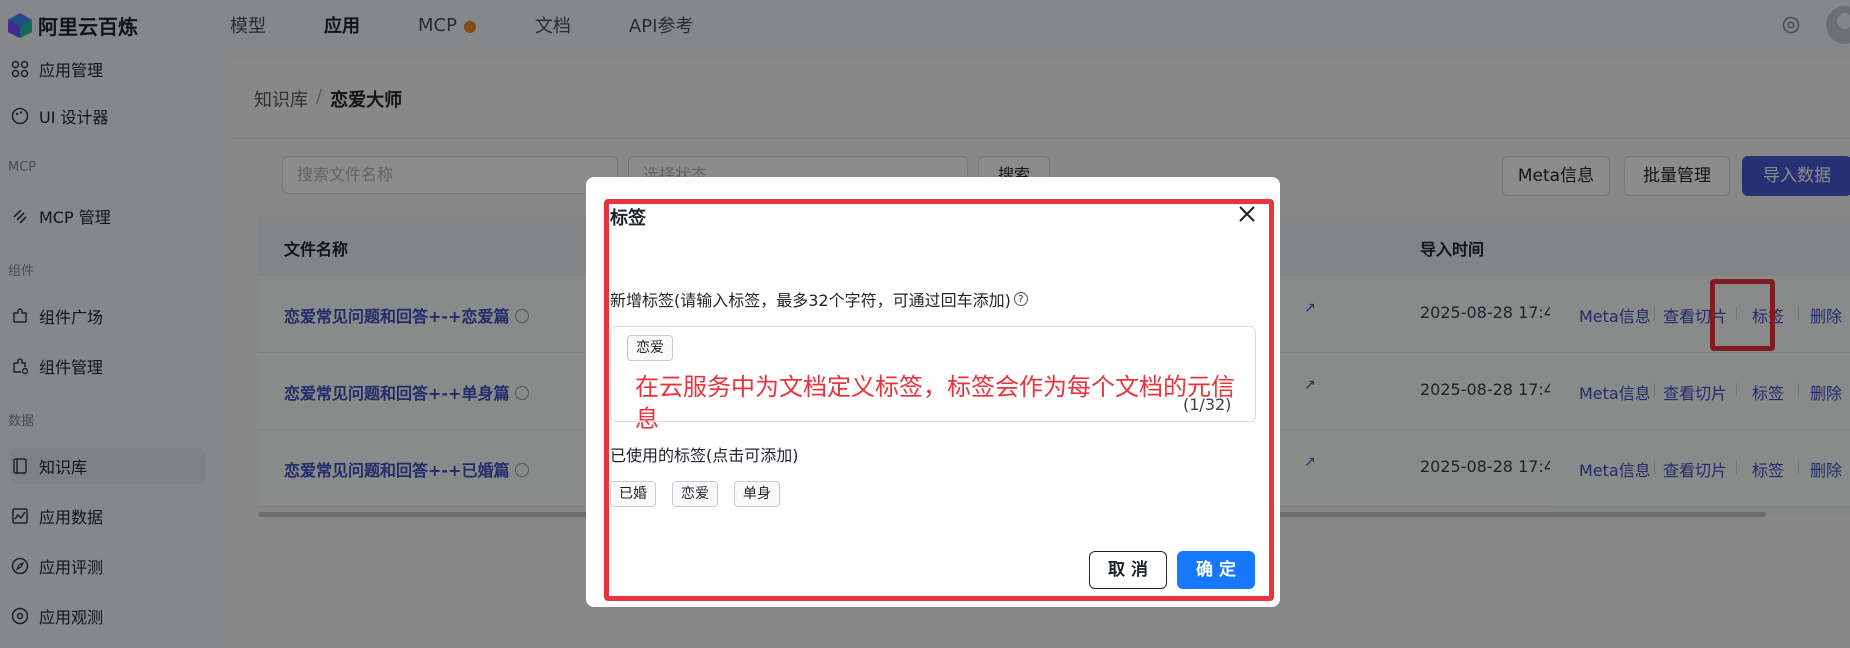 The image size is (1850, 648). I want to click on close-icon, so click(1247, 214).